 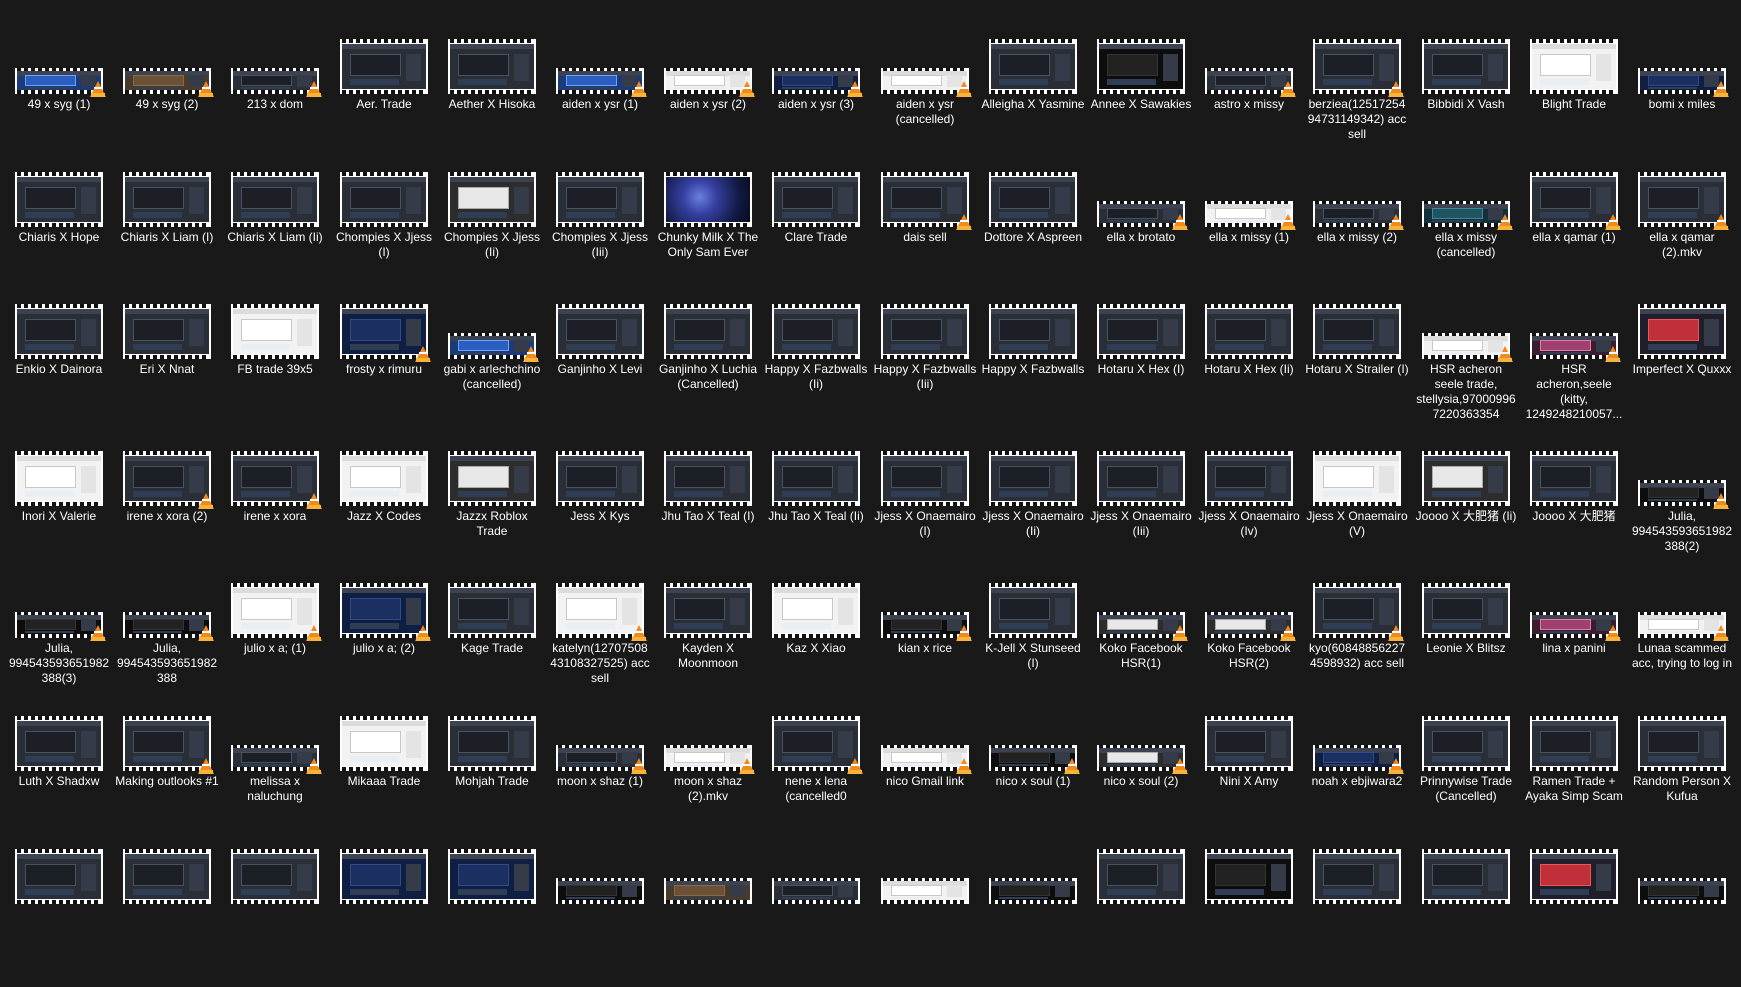 What do you see at coordinates (600, 56) in the screenshot?
I see `file-item: aiden x ysr (1)` at bounding box center [600, 56].